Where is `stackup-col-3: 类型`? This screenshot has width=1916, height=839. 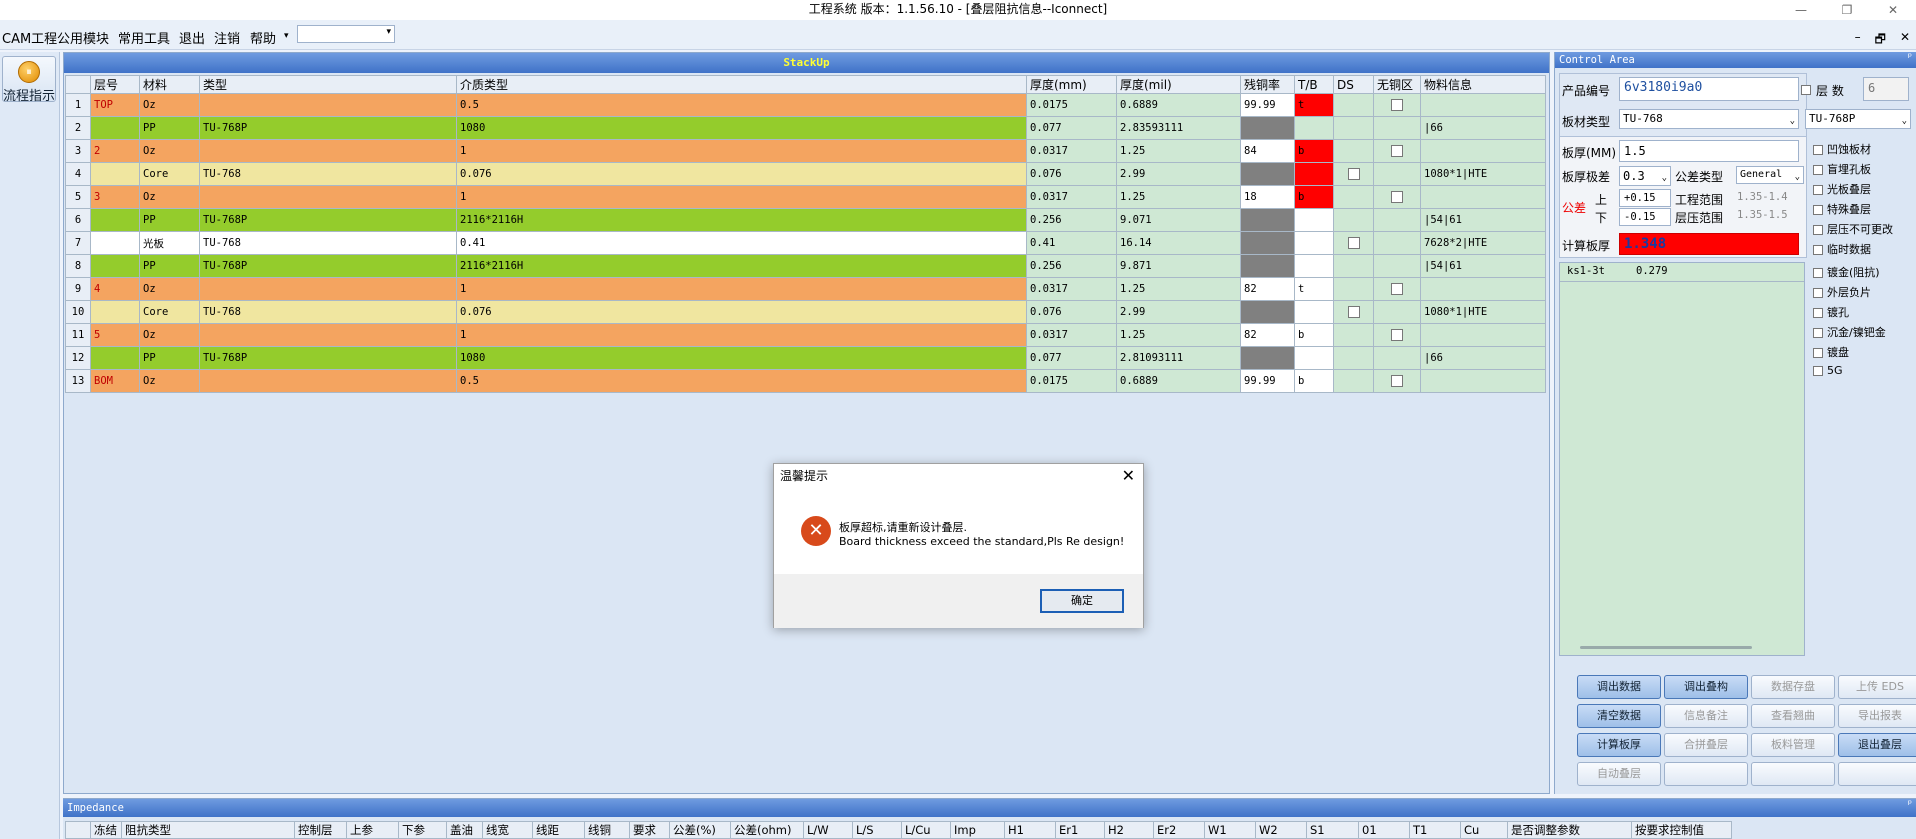 stackup-col-3: 类型 is located at coordinates (328, 84).